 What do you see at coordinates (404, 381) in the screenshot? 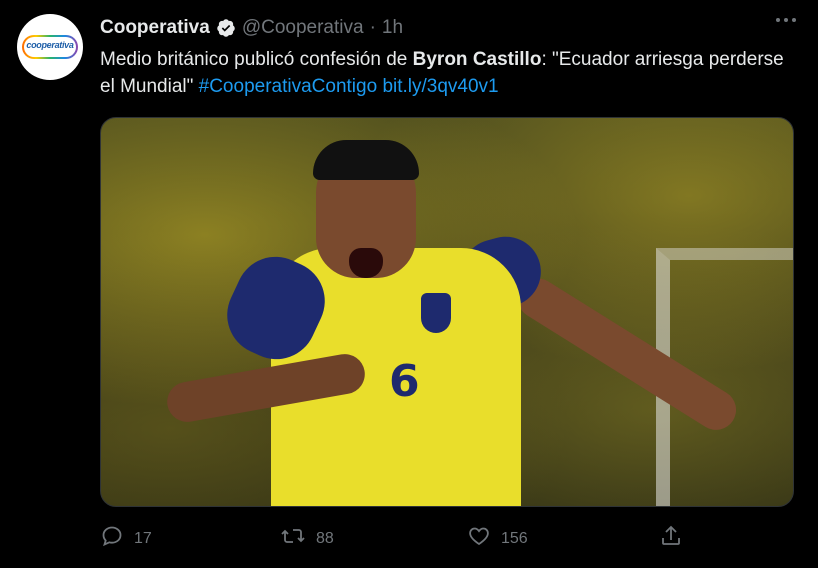
I see `jersey-number: 6` at bounding box center [404, 381].